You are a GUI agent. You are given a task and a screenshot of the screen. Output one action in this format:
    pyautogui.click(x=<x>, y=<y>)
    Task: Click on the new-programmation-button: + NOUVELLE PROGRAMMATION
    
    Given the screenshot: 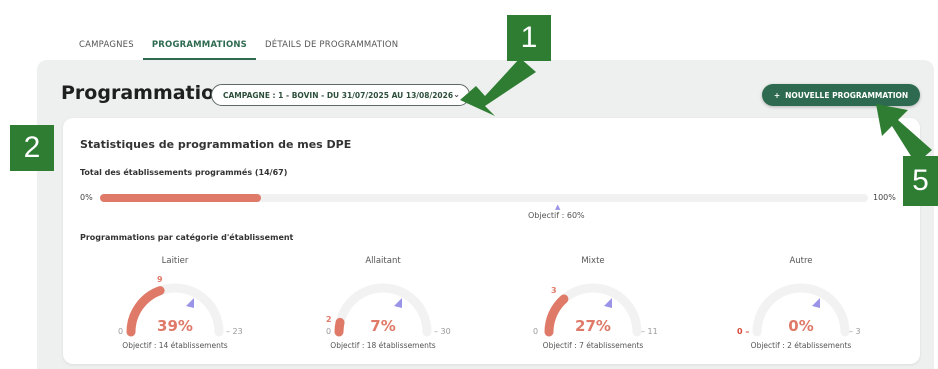 What is the action you would take?
    pyautogui.click(x=841, y=95)
    